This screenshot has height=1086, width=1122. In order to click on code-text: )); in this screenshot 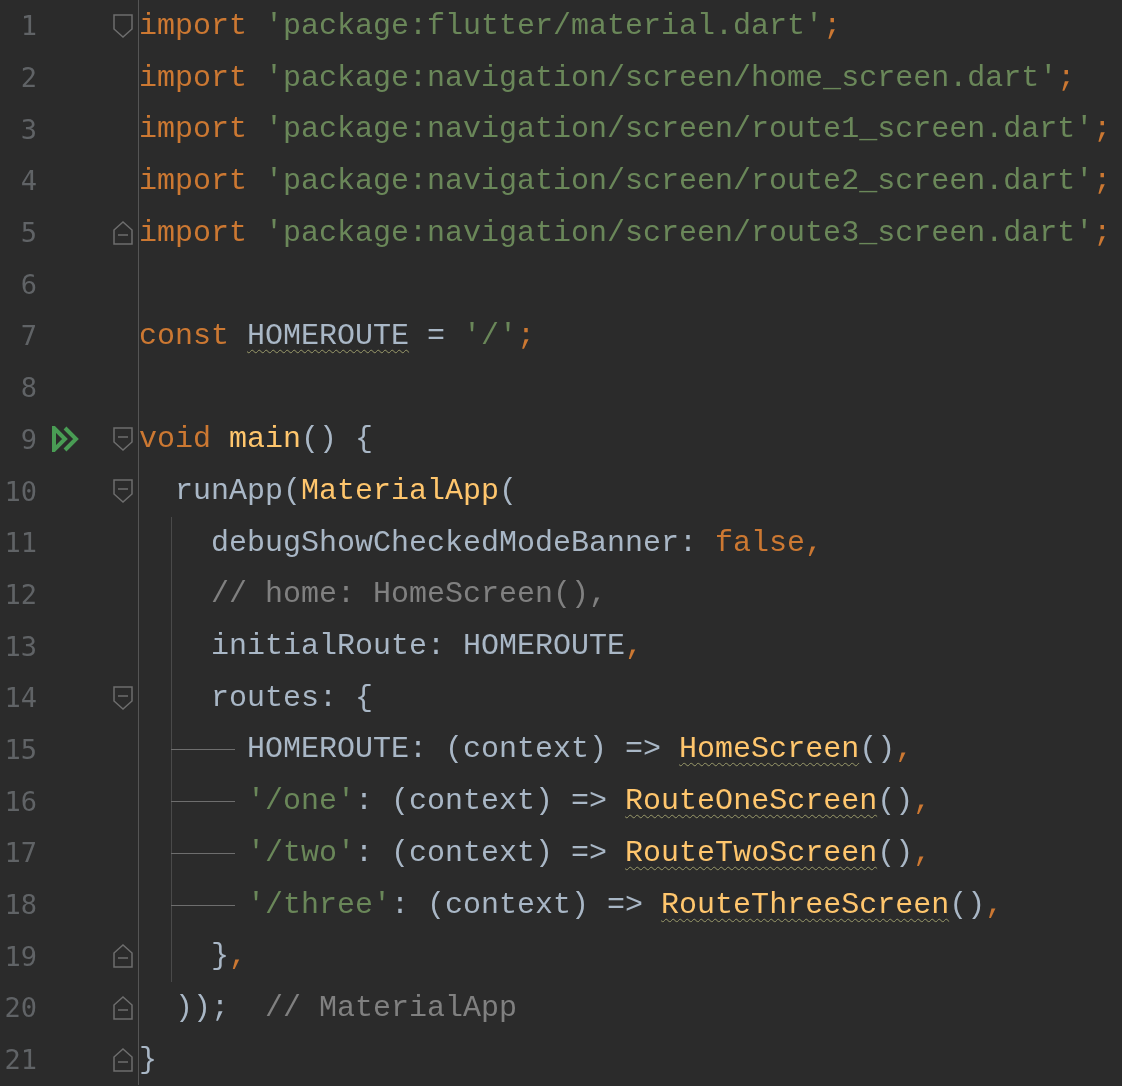, I will do `click(202, 1007)`.